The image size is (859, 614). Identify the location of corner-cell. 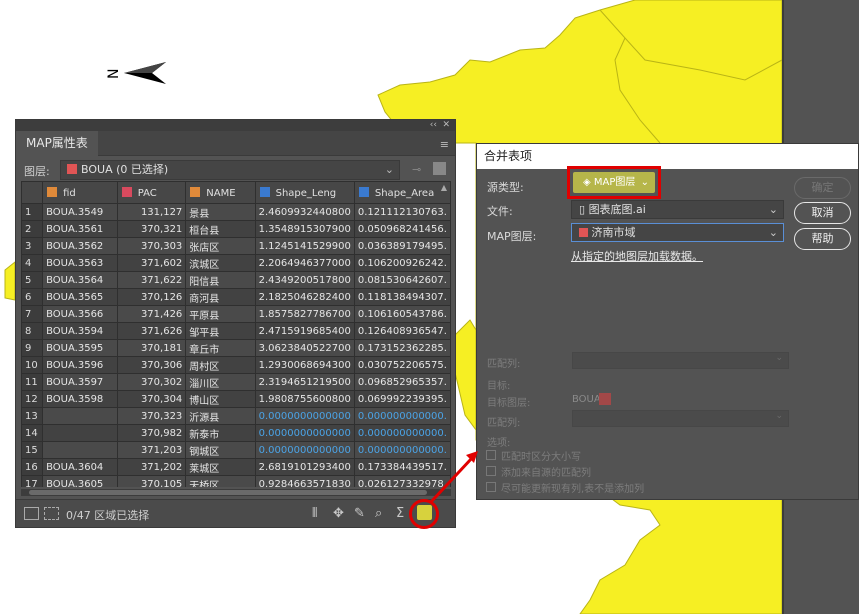
(32, 192).